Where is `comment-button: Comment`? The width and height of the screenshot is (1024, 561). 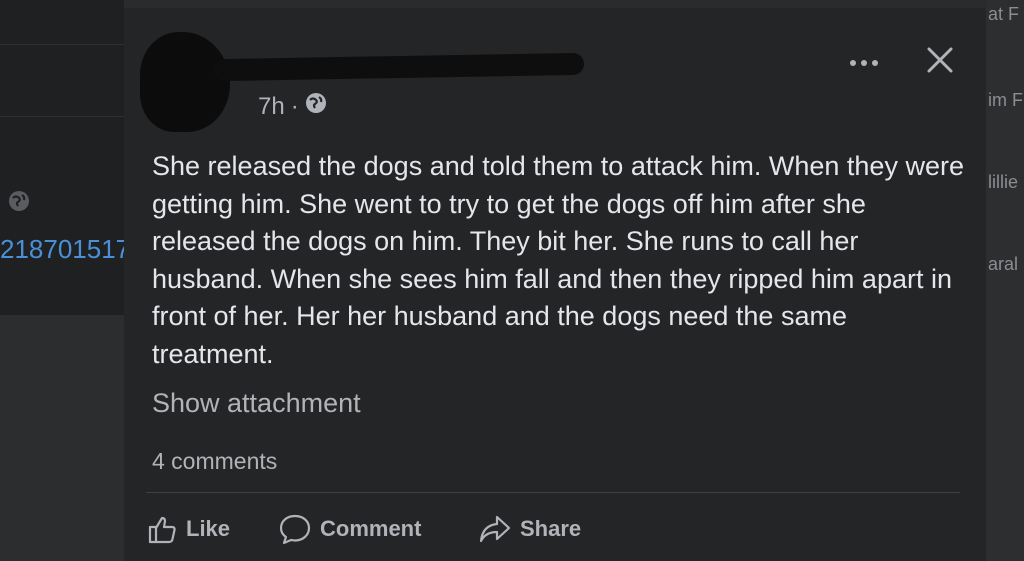 comment-button: Comment is located at coordinates (349, 529).